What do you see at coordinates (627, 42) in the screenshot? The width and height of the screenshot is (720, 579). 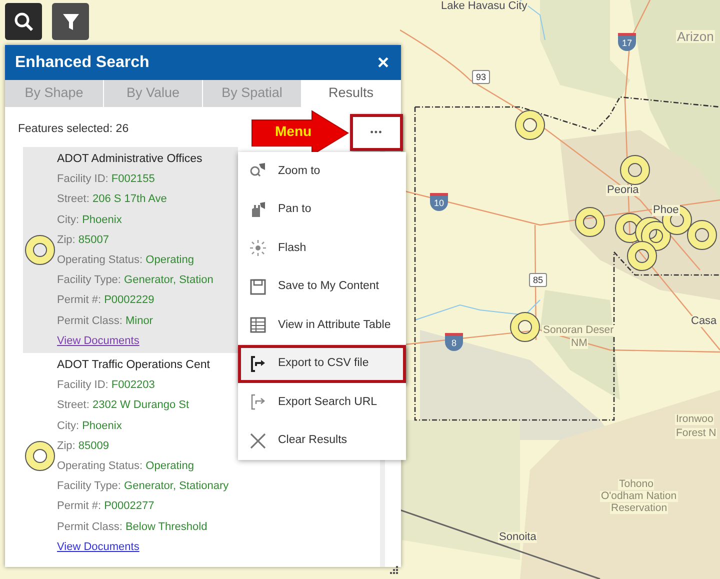 I see `interstate-shield: 17` at bounding box center [627, 42].